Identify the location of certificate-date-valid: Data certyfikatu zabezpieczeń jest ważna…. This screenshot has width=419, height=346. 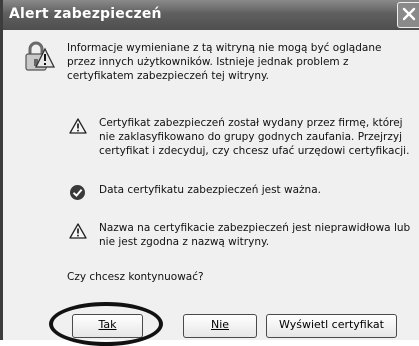
(210, 190).